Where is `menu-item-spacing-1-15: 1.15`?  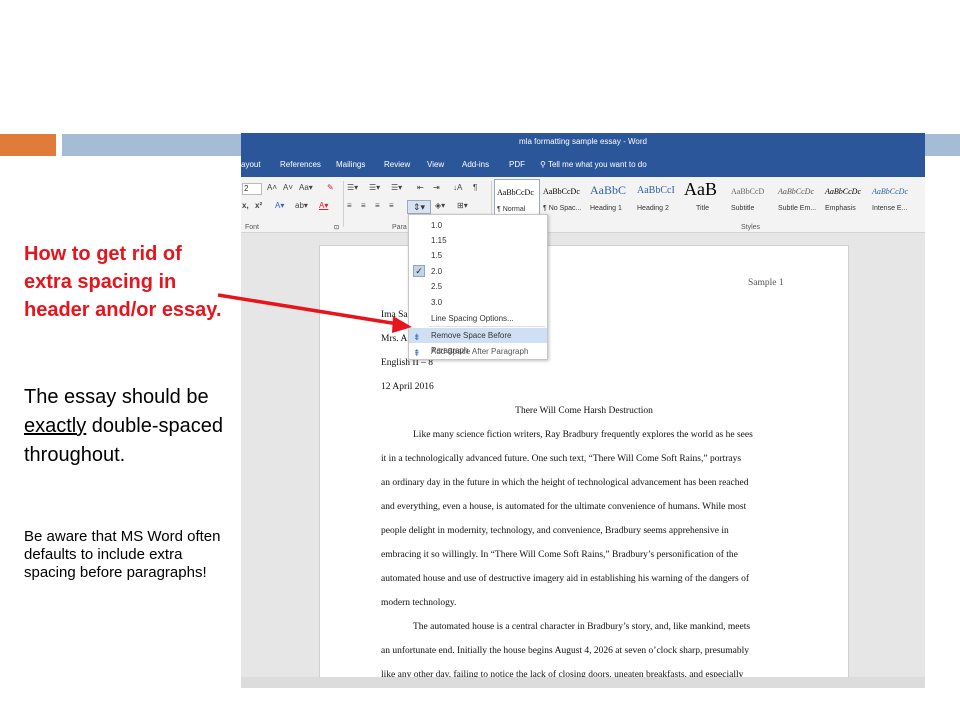
menu-item-spacing-1-15: 1.15 is located at coordinates (478, 240).